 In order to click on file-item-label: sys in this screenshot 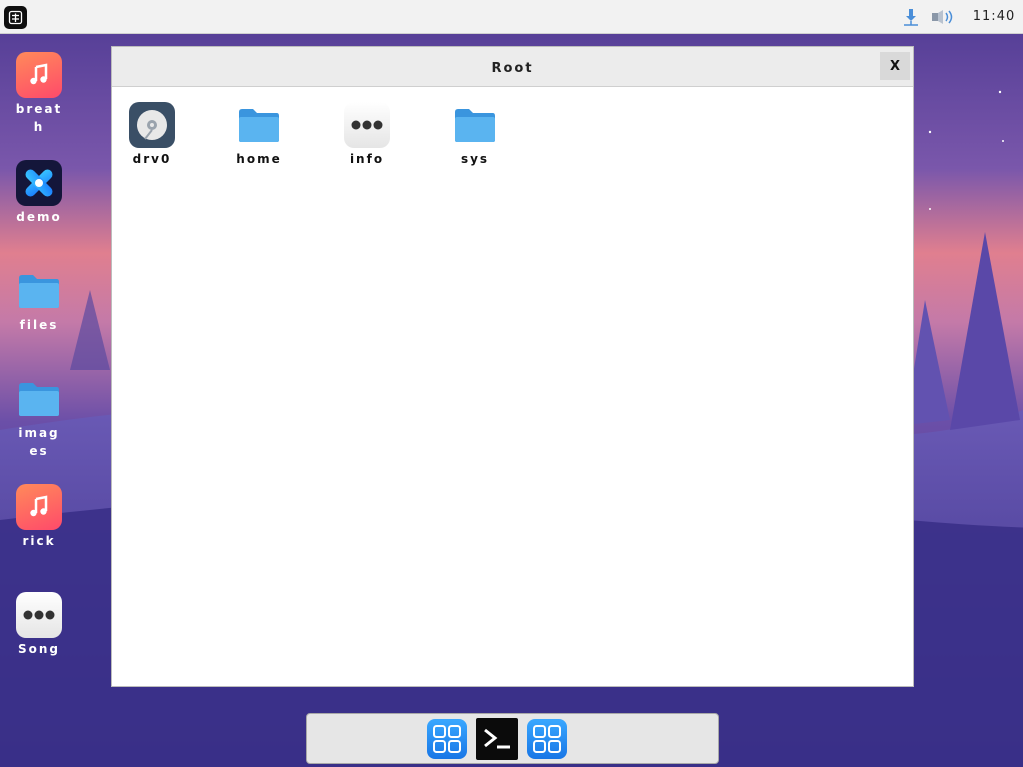, I will do `click(475, 159)`.